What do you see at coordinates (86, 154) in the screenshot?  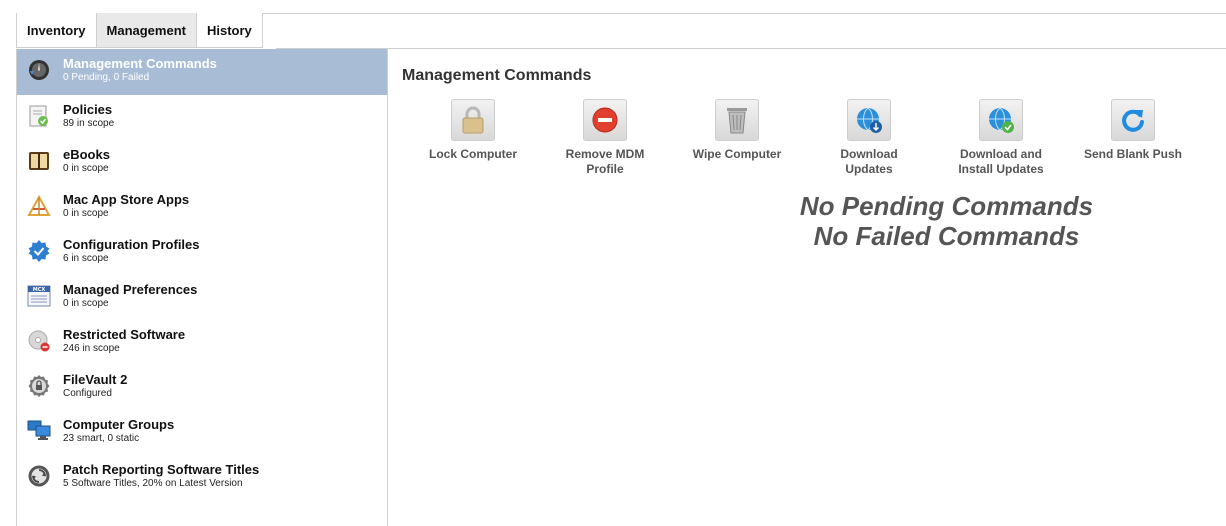 I see `sidebar-item-title: eBooks` at bounding box center [86, 154].